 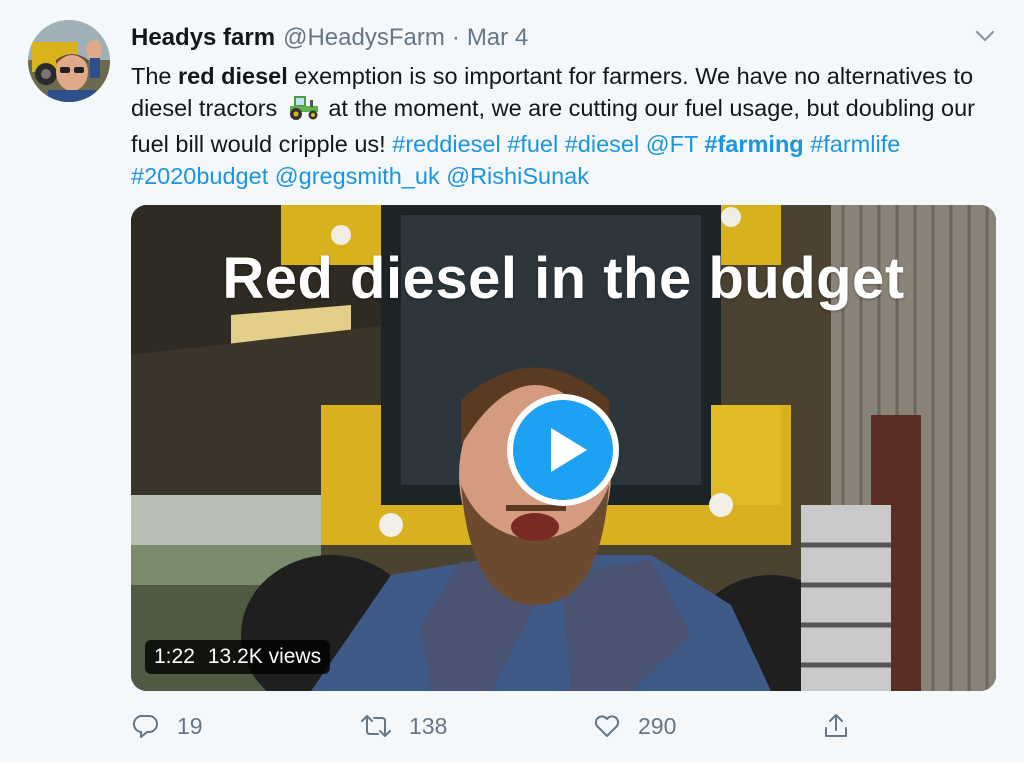 I want to click on tweet-actions: 19 138 290, so click(x=571, y=726).